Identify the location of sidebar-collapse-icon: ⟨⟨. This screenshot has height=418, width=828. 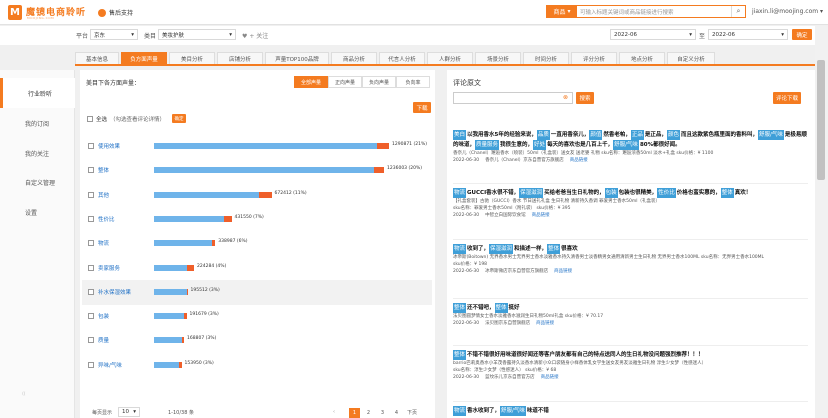
(24, 394).